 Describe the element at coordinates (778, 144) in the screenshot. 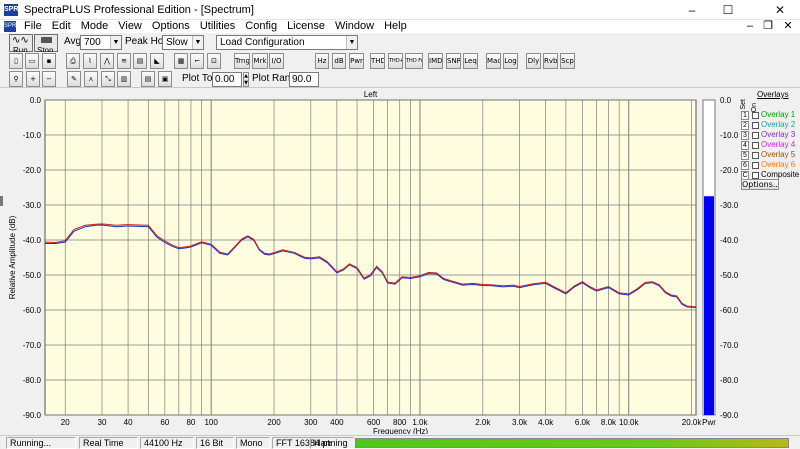

I see `overlay-label: Overlay 4` at that location.